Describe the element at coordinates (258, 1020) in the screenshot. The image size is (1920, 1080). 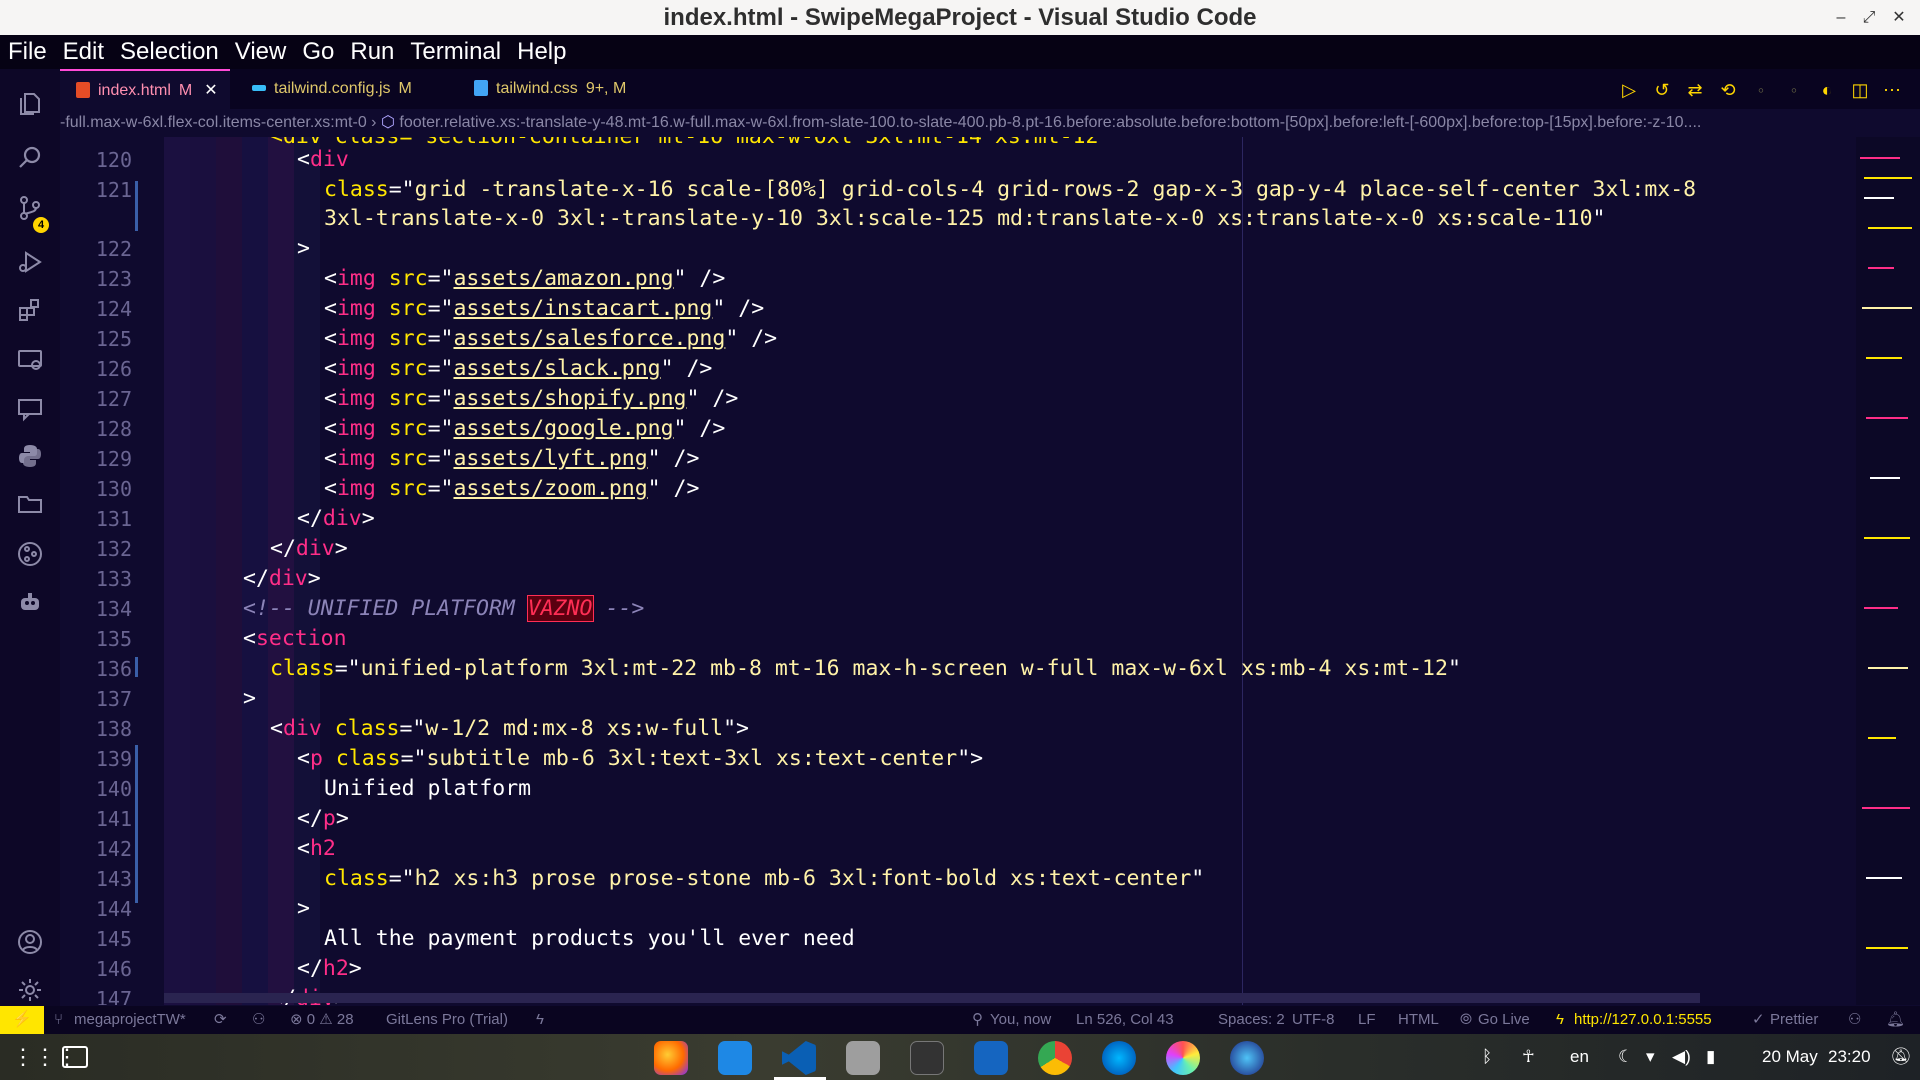
I see `gitlens-status-icon: ⚇` at that location.